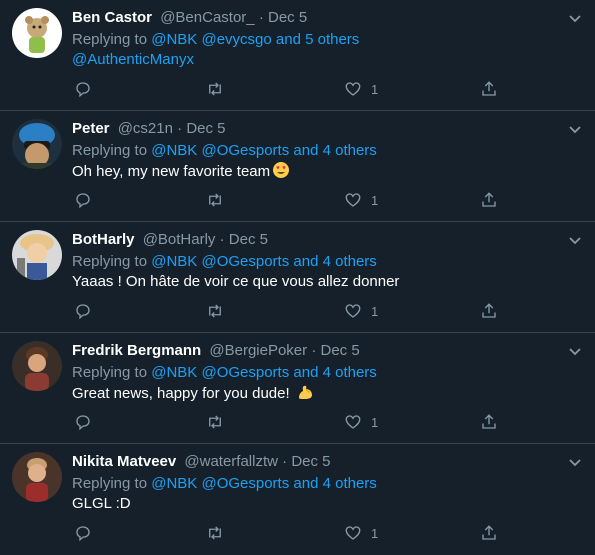  Describe the element at coordinates (179, 239) in the screenshot. I see `user-handle: @BotHarly` at that location.